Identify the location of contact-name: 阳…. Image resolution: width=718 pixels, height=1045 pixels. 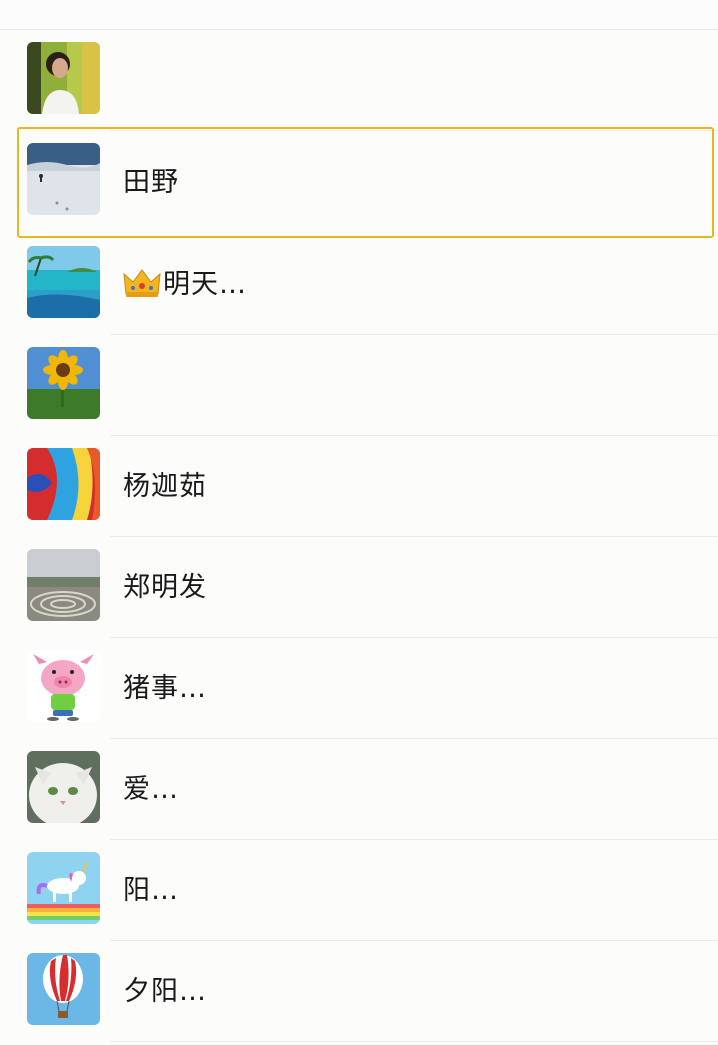
(151, 890).